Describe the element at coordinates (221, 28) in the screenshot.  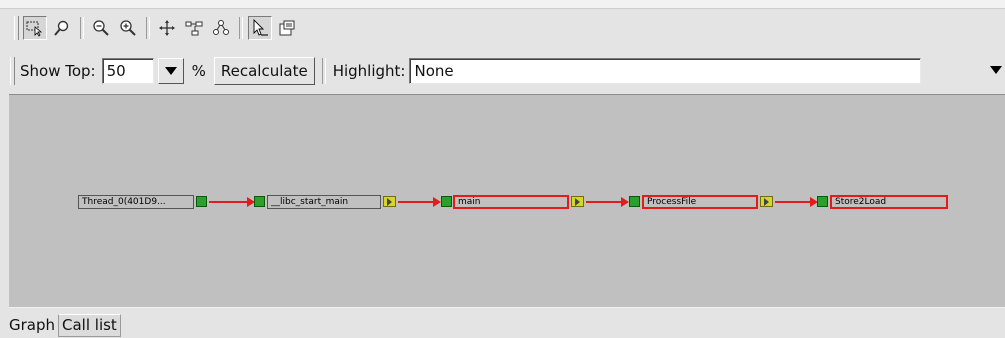
I see `graph-tree-icon` at that location.